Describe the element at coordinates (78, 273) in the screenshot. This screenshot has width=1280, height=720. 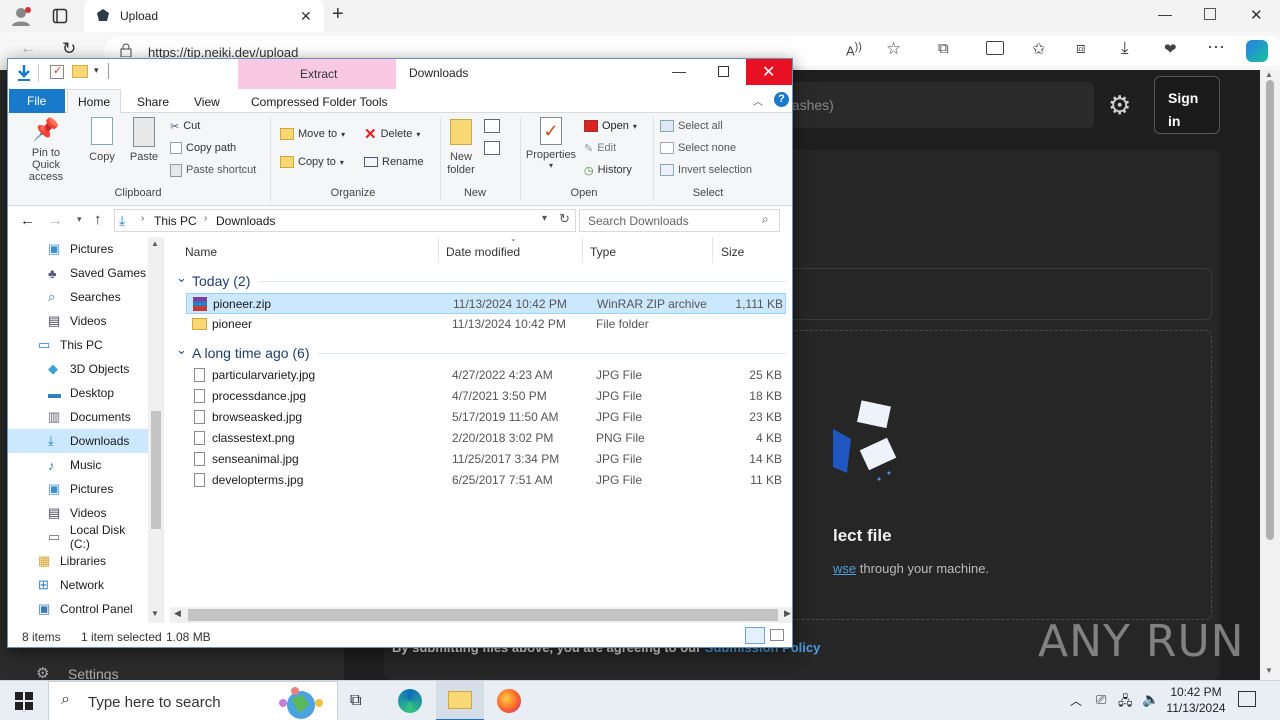
I see `nav-item-saved-games: ♣ Saved Games` at that location.